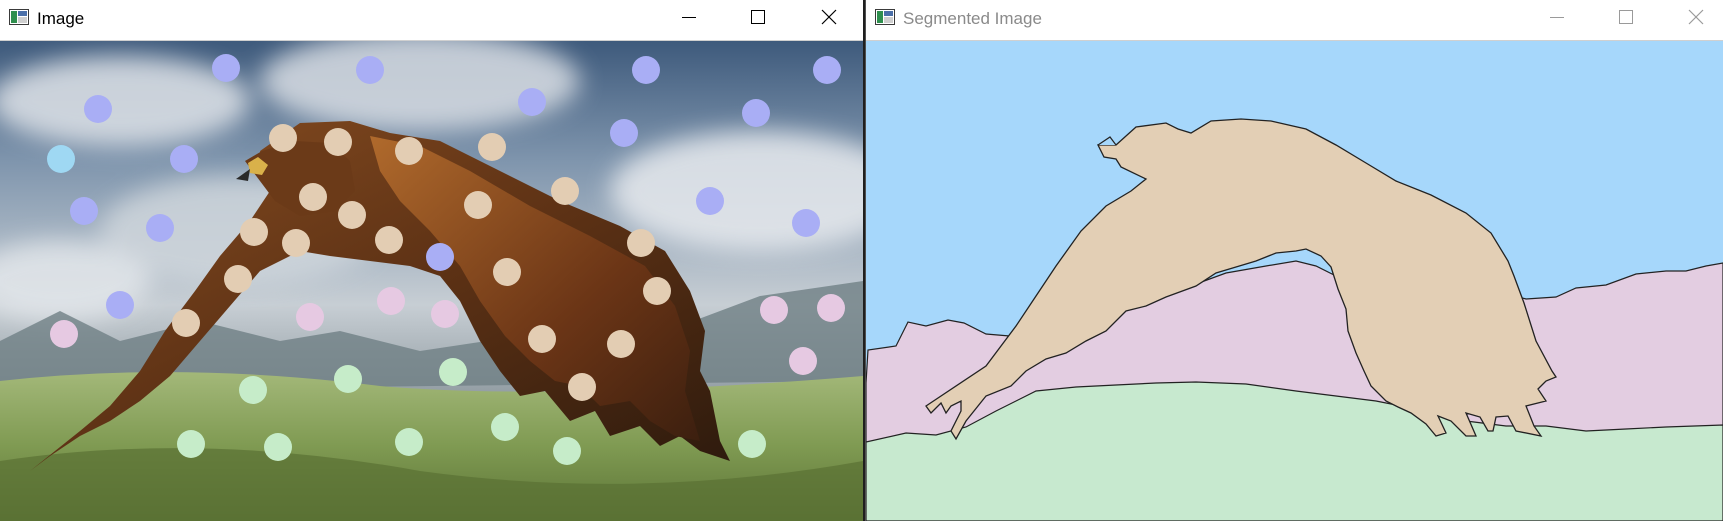 The width and height of the screenshot is (1723, 521). What do you see at coordinates (61, 18) in the screenshot?
I see `window-title: Image` at bounding box center [61, 18].